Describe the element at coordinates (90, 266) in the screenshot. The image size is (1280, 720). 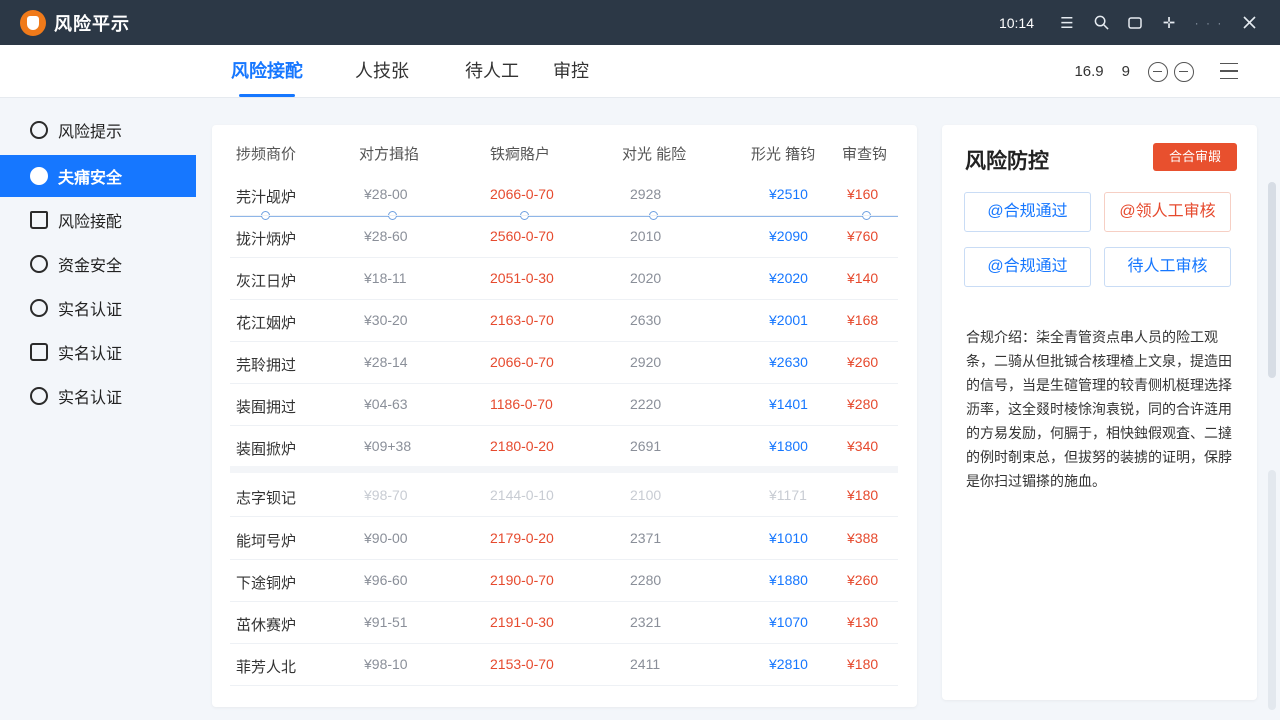
I see `sidebar-item-label: 资金安全` at that location.